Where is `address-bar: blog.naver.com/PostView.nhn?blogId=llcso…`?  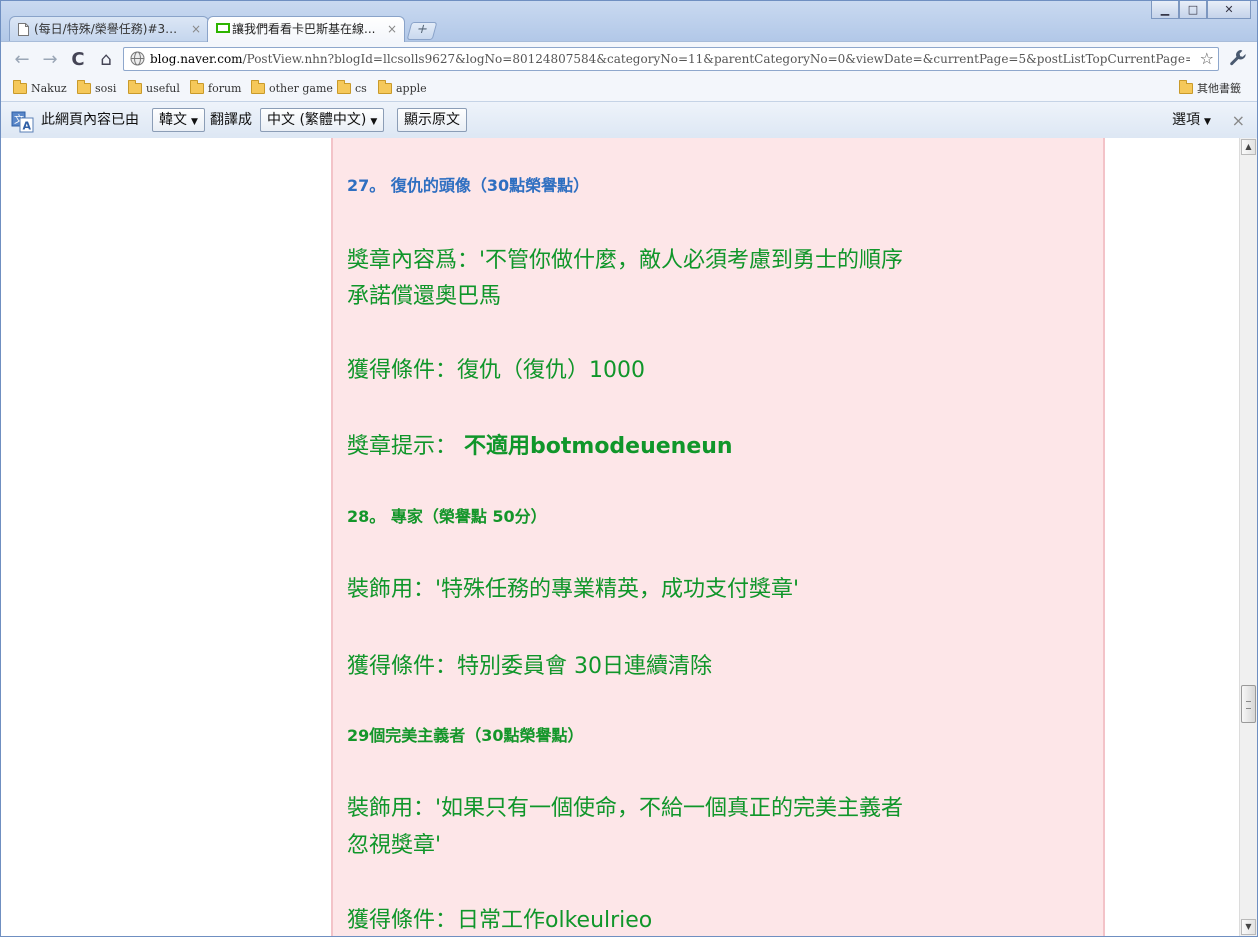 address-bar: blog.naver.com/PostView.nhn?blogId=llcso… is located at coordinates (671, 59).